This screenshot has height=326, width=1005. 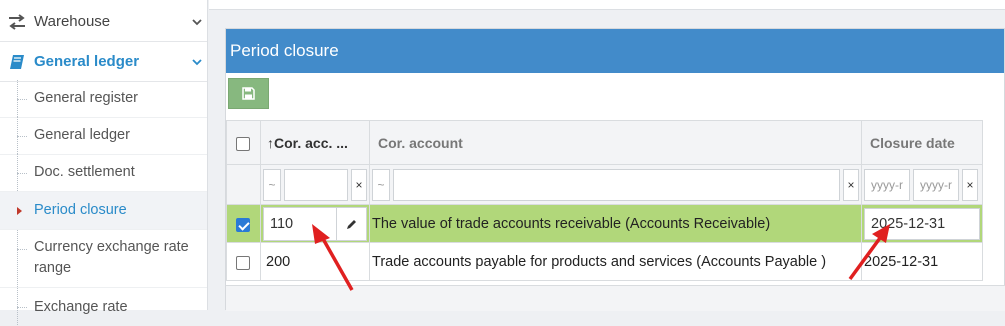 I want to click on code-filter-input, so click(x=316, y=184).